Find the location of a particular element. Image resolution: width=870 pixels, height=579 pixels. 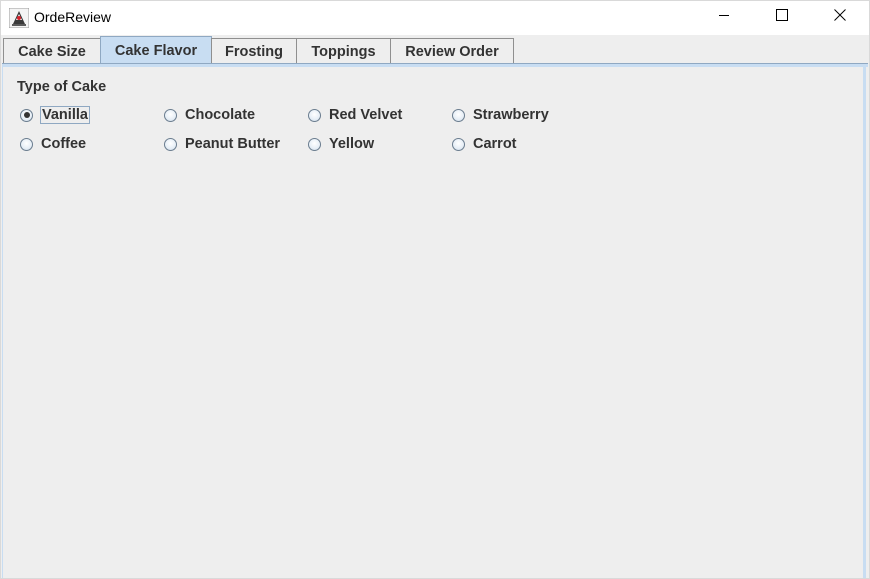

radio-chocolate: Chocolate is located at coordinates (209, 115).